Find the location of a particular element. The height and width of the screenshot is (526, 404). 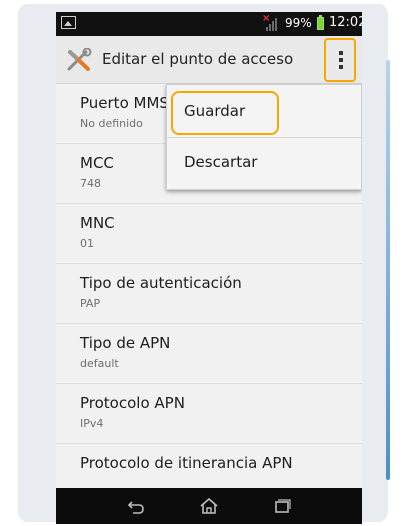

frame-accent is located at coordinates (388, 270).